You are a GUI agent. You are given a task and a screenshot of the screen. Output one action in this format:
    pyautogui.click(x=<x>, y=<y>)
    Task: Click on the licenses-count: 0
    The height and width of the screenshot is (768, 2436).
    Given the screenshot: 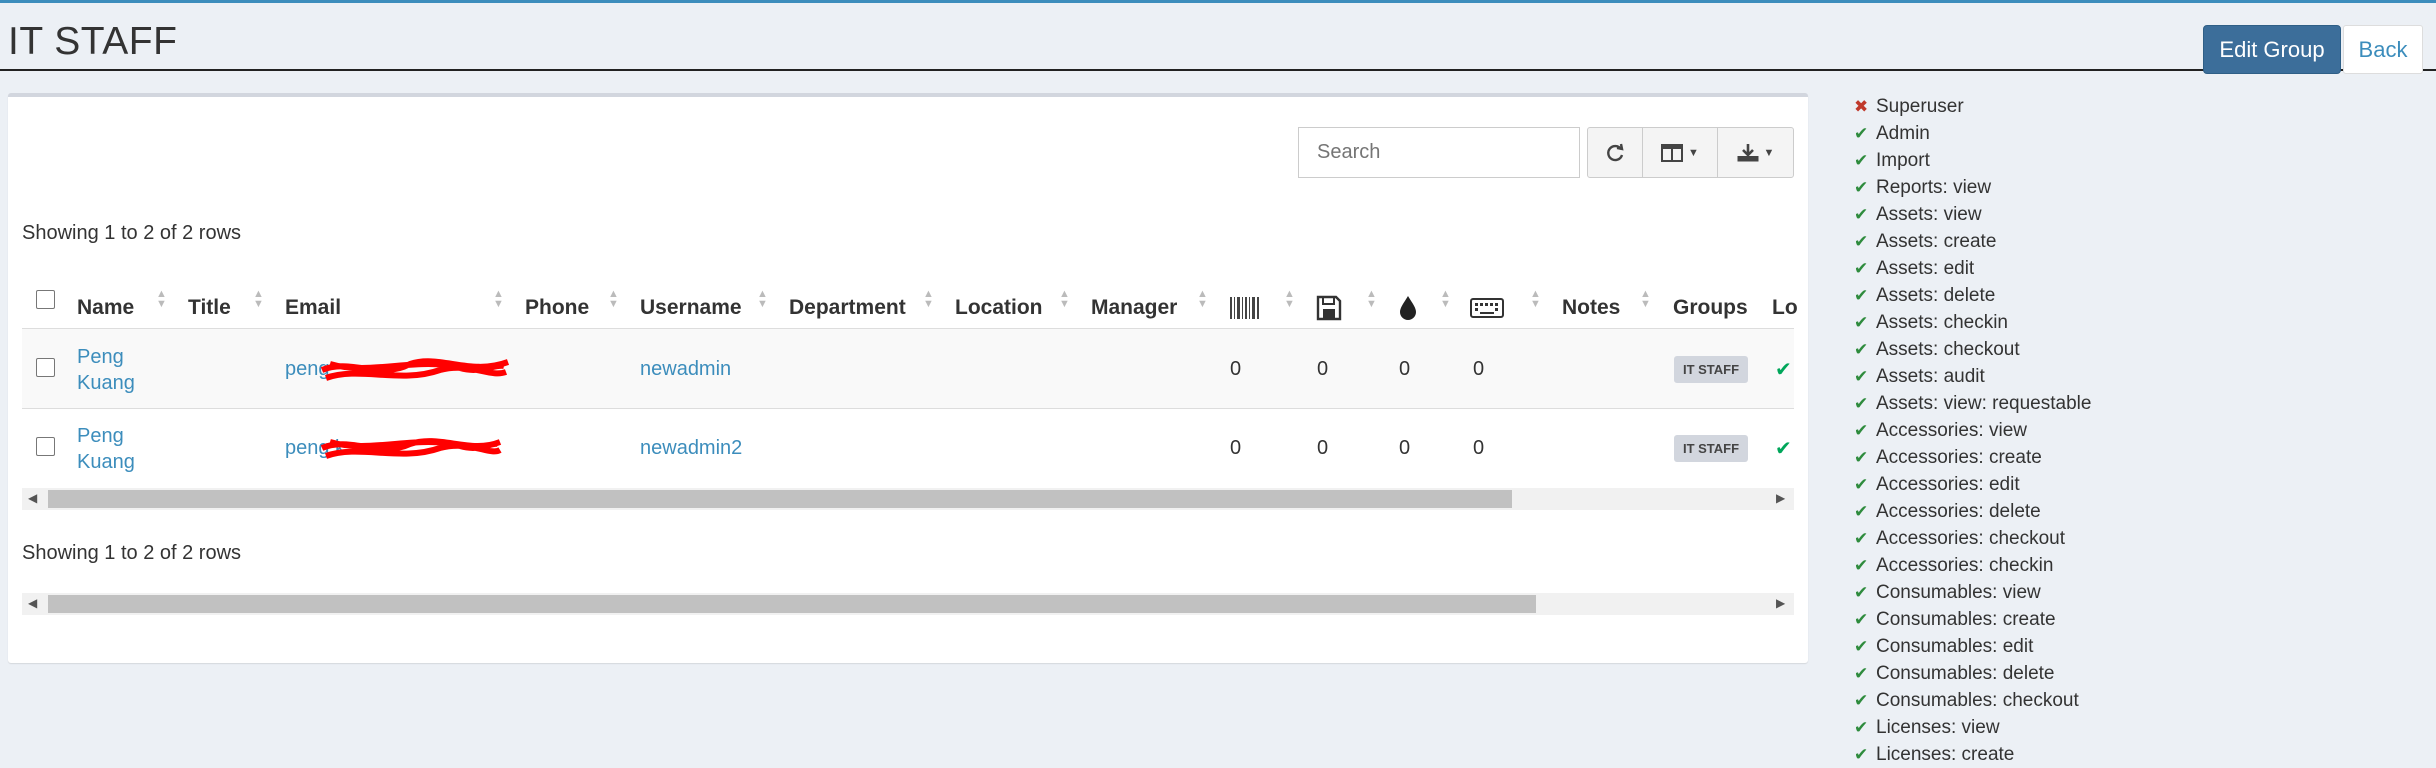 What is the action you would take?
    pyautogui.click(x=1323, y=448)
    